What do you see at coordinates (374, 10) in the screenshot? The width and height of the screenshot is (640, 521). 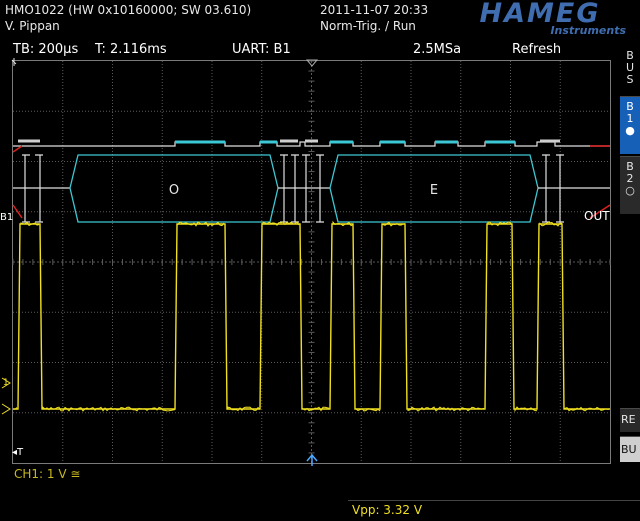 I see `datetime-label: 2011-11-07 20:33` at bounding box center [374, 10].